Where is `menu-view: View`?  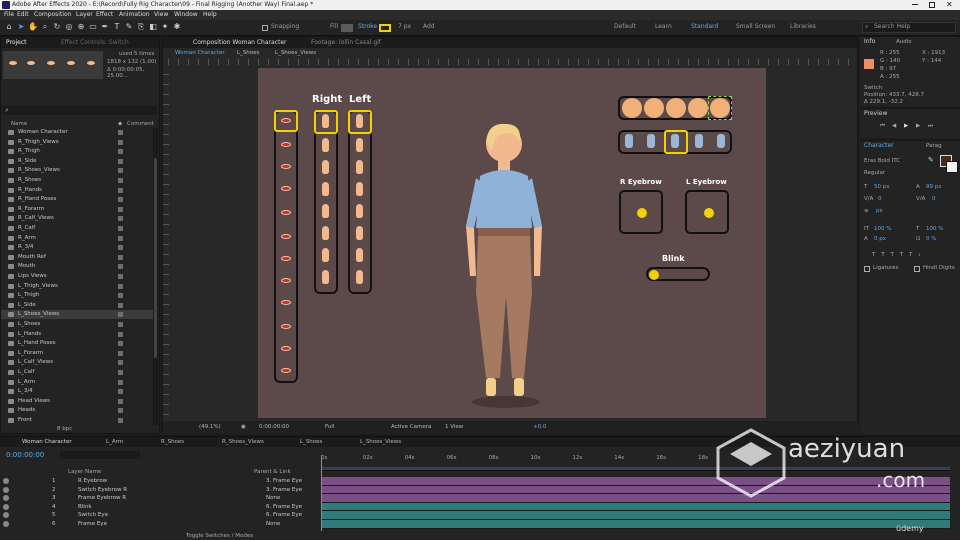
menu-view: View is located at coordinates (161, 15).